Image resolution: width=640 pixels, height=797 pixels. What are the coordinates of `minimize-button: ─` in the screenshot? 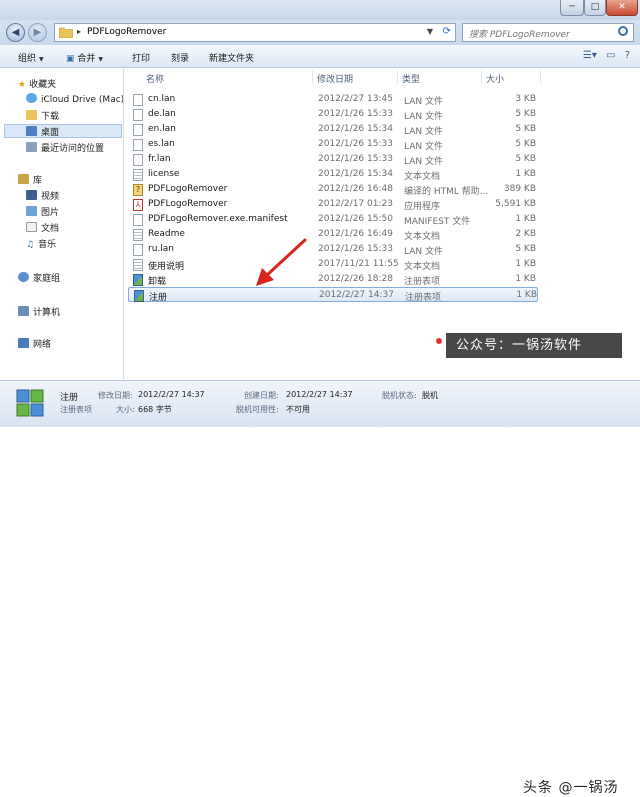 It's located at (572, 8).